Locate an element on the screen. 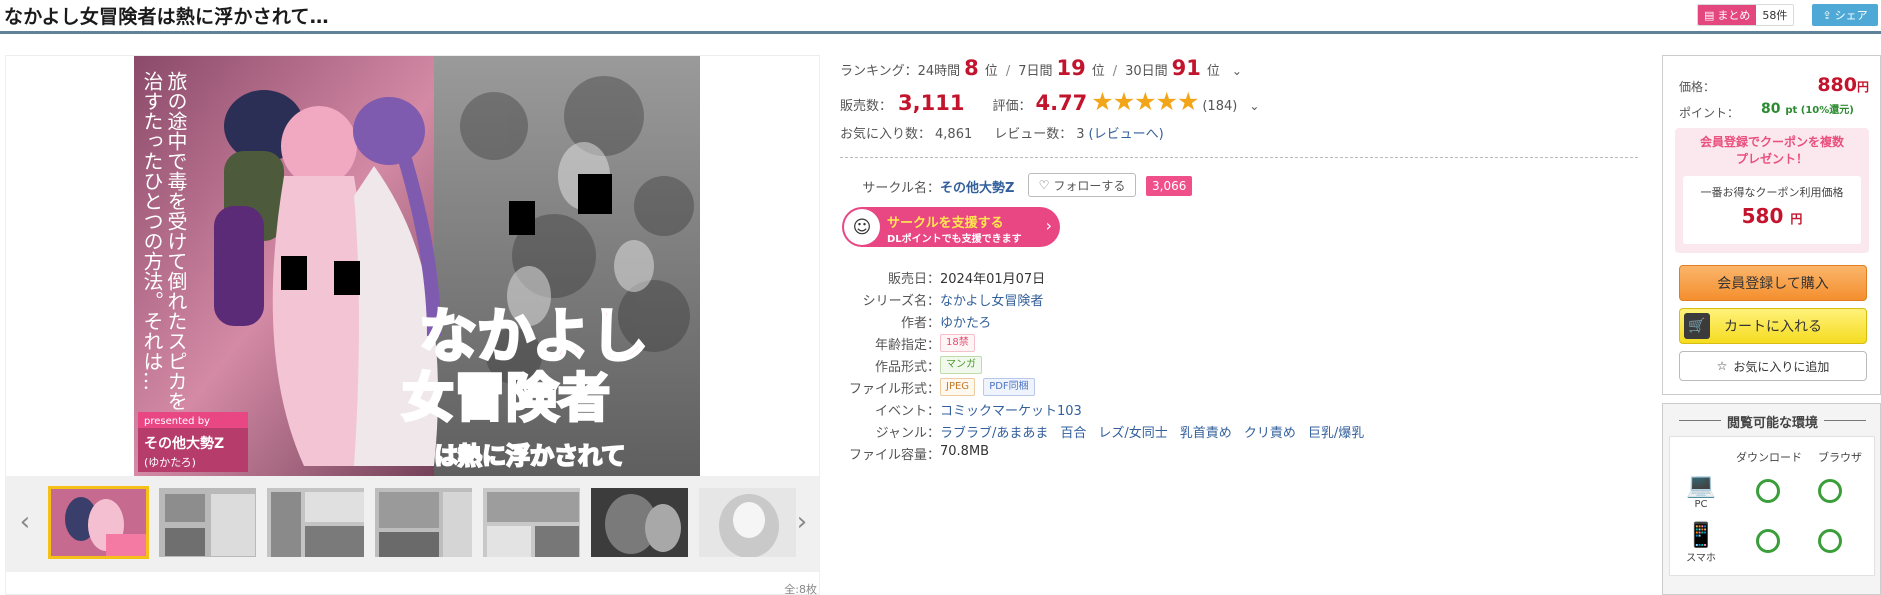  point-note: pt (10%還元) is located at coordinates (1819, 110).